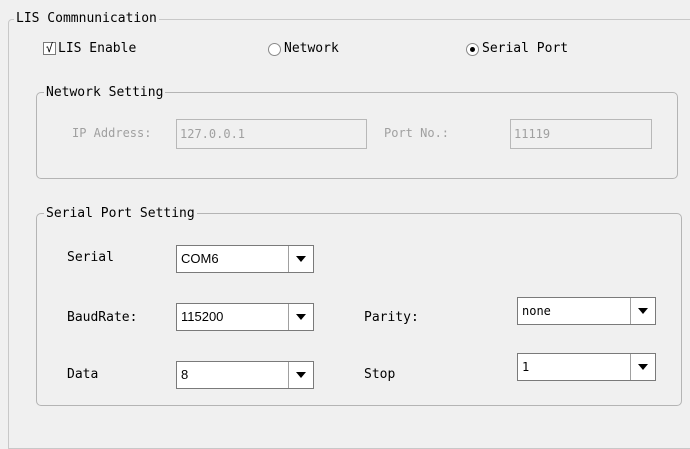  Describe the element at coordinates (380, 374) in the screenshot. I see `stop-label: Stop` at that location.